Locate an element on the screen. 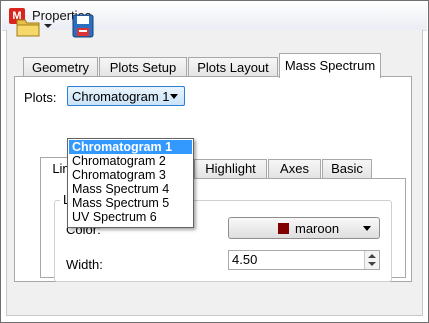  list-item: Mass Spectrum 5 is located at coordinates (130, 203).